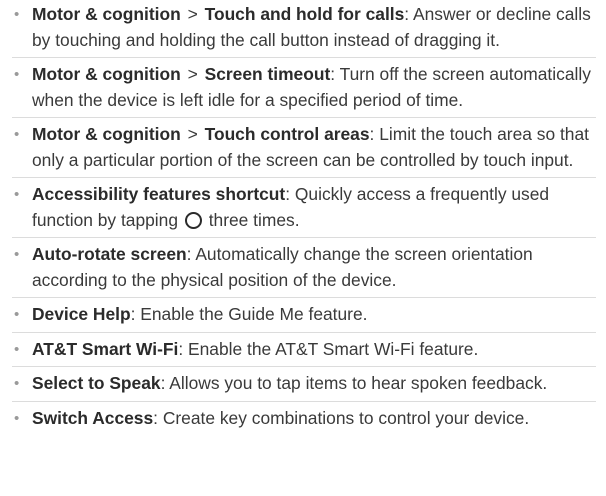  Describe the element at coordinates (254, 219) in the screenshot. I see `feature-description-end: three times.` at that location.